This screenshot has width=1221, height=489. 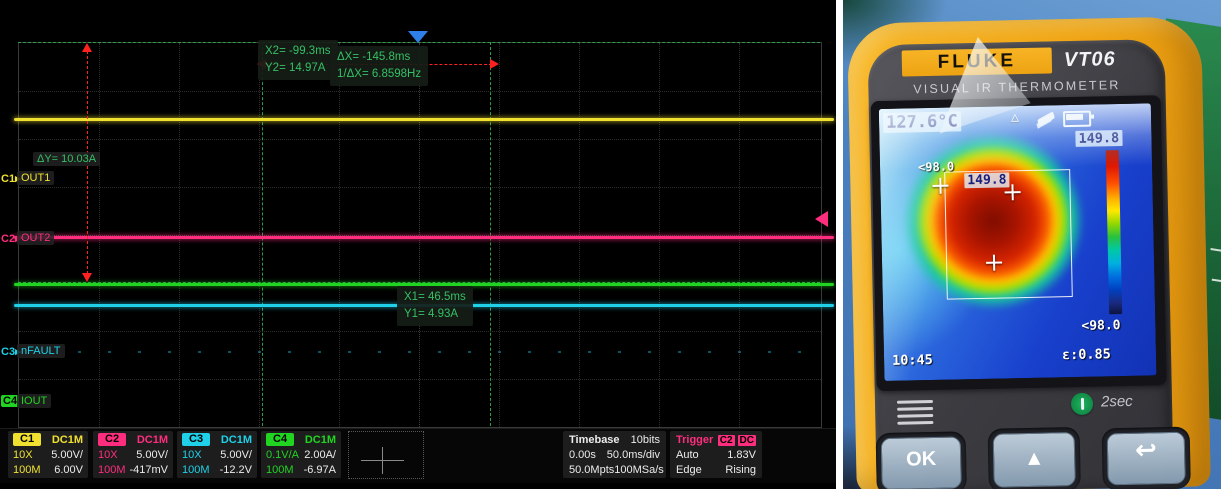 I want to click on c3-tab: C3, so click(x=196, y=439).